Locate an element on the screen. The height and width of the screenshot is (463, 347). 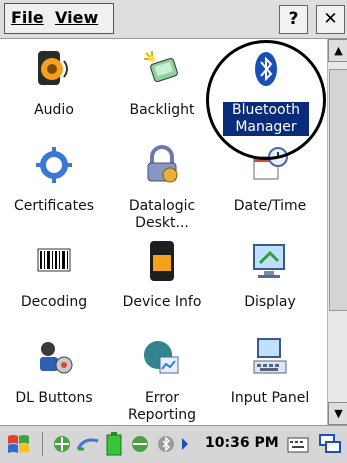
icon-label: Certificates is located at coordinates (53, 206).